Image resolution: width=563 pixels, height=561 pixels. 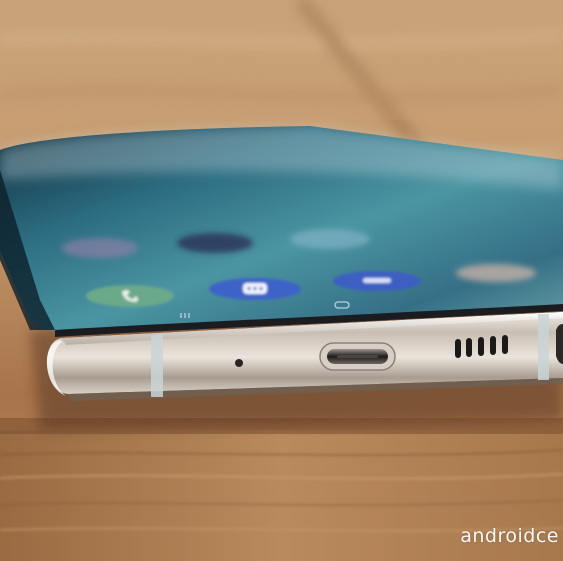 I want to click on camera-app-icon, so click(x=496, y=273).